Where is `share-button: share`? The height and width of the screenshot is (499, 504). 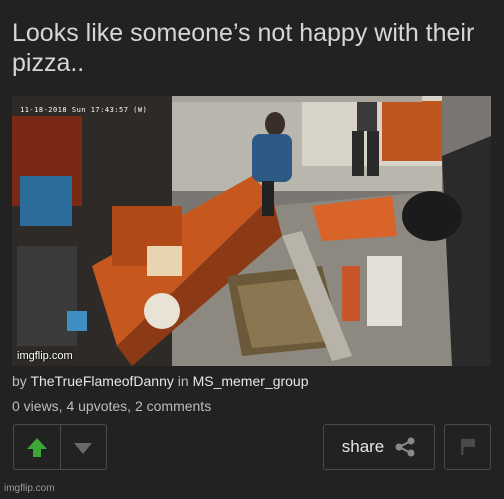
share-button: share is located at coordinates (379, 447).